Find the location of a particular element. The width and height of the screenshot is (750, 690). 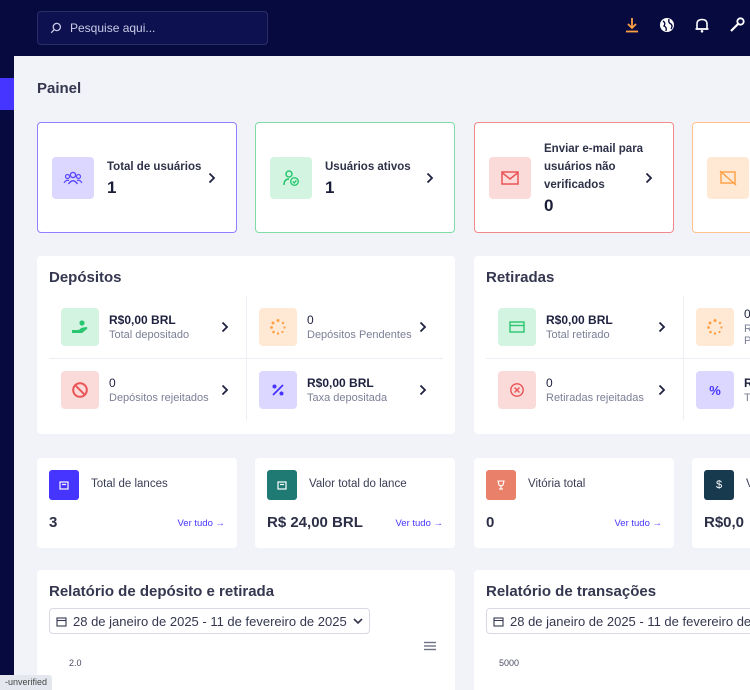

y-axis-tick: 2.0 is located at coordinates (75, 663).